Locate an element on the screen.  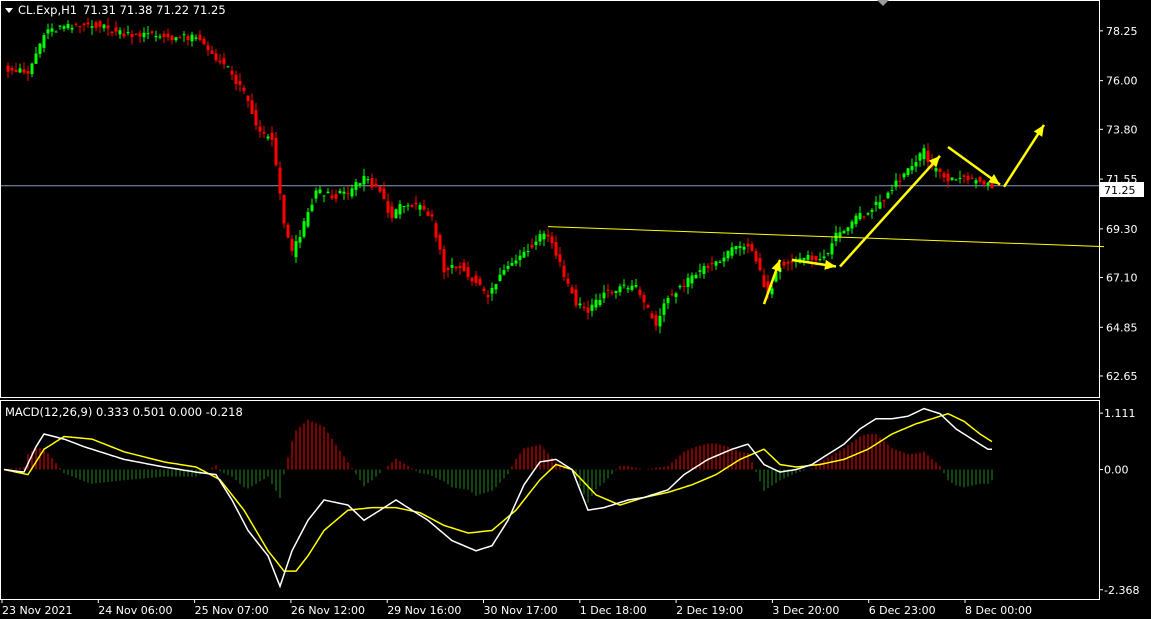
current-price-tag: 71.25 is located at coordinates (1122, 189).